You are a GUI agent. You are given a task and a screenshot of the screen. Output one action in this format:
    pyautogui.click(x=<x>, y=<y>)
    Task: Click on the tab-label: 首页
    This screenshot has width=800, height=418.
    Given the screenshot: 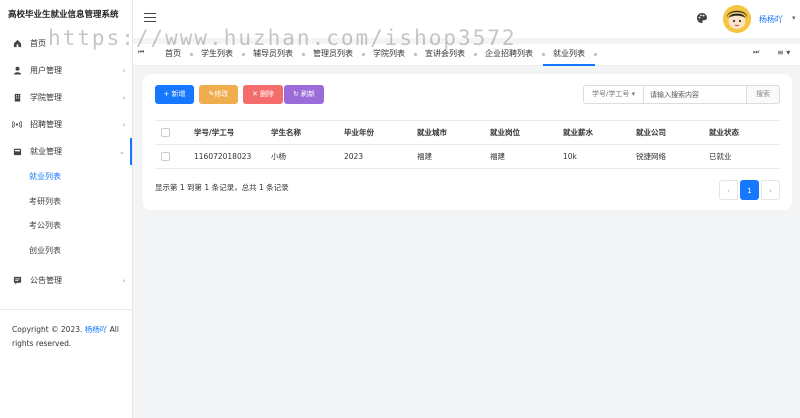 What is the action you would take?
    pyautogui.click(x=173, y=53)
    